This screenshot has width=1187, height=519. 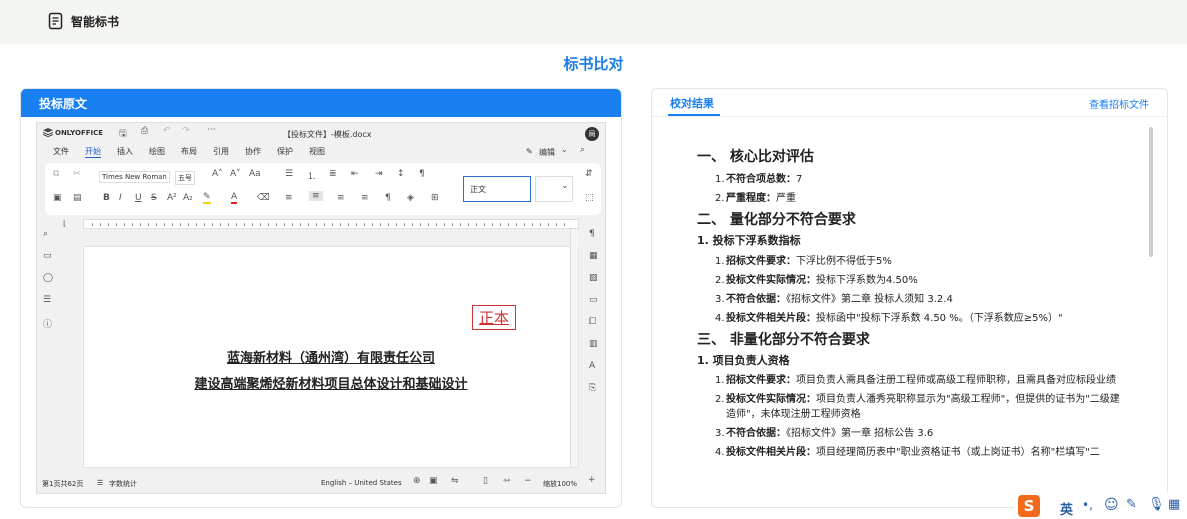 What do you see at coordinates (207, 198) in the screenshot?
I see `highlight-icon: ✎` at bounding box center [207, 198].